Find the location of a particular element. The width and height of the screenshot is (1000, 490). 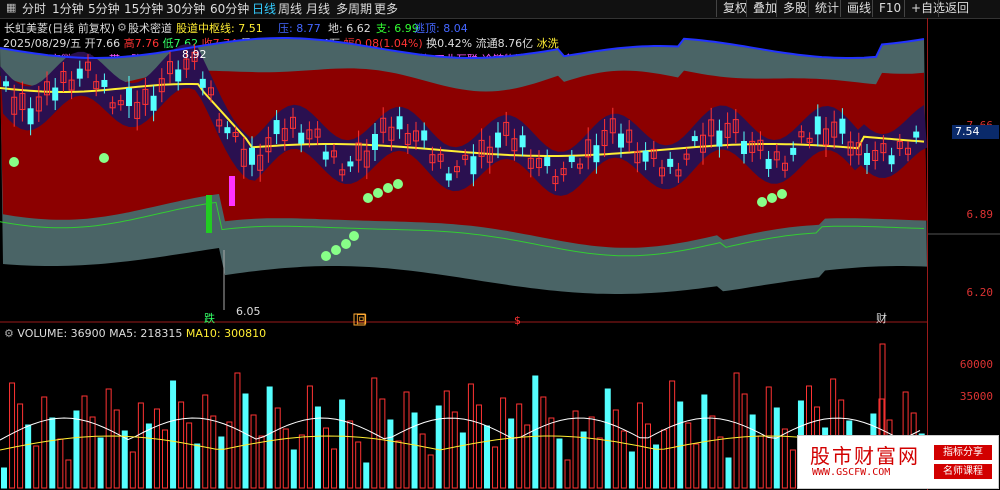

volume-header: ⚙ VOLUME: 36900 MA5: 218315 MA10: 300810 is located at coordinates (135, 333).